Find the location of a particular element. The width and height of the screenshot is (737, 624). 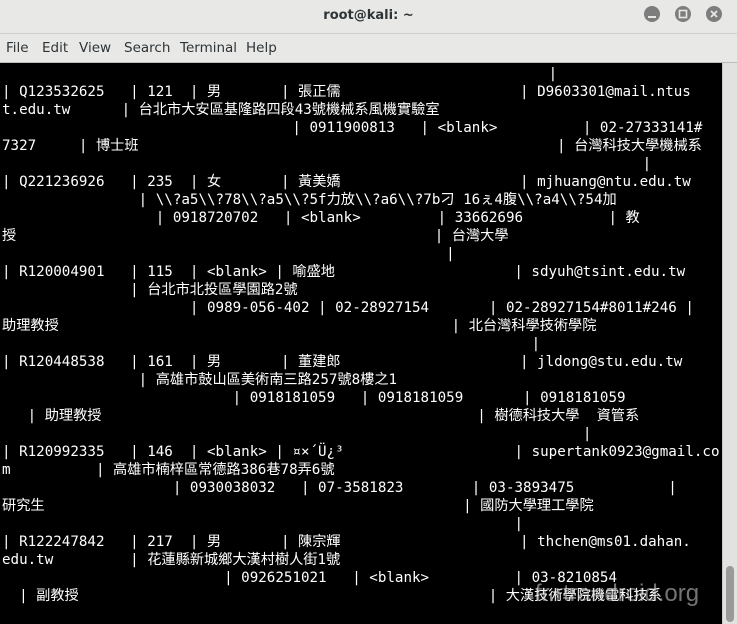

terminal-line: | 高雄市鼓山區美術南三路257號8樓之1 is located at coordinates (200, 380).